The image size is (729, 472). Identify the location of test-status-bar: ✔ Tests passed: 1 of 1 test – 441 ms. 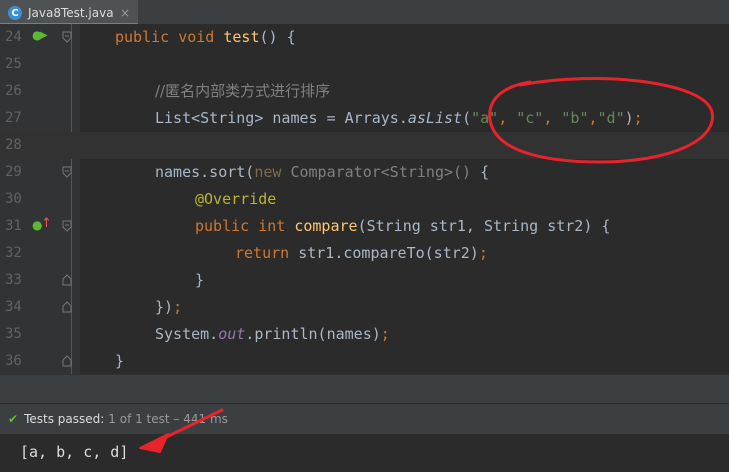
(364, 419).